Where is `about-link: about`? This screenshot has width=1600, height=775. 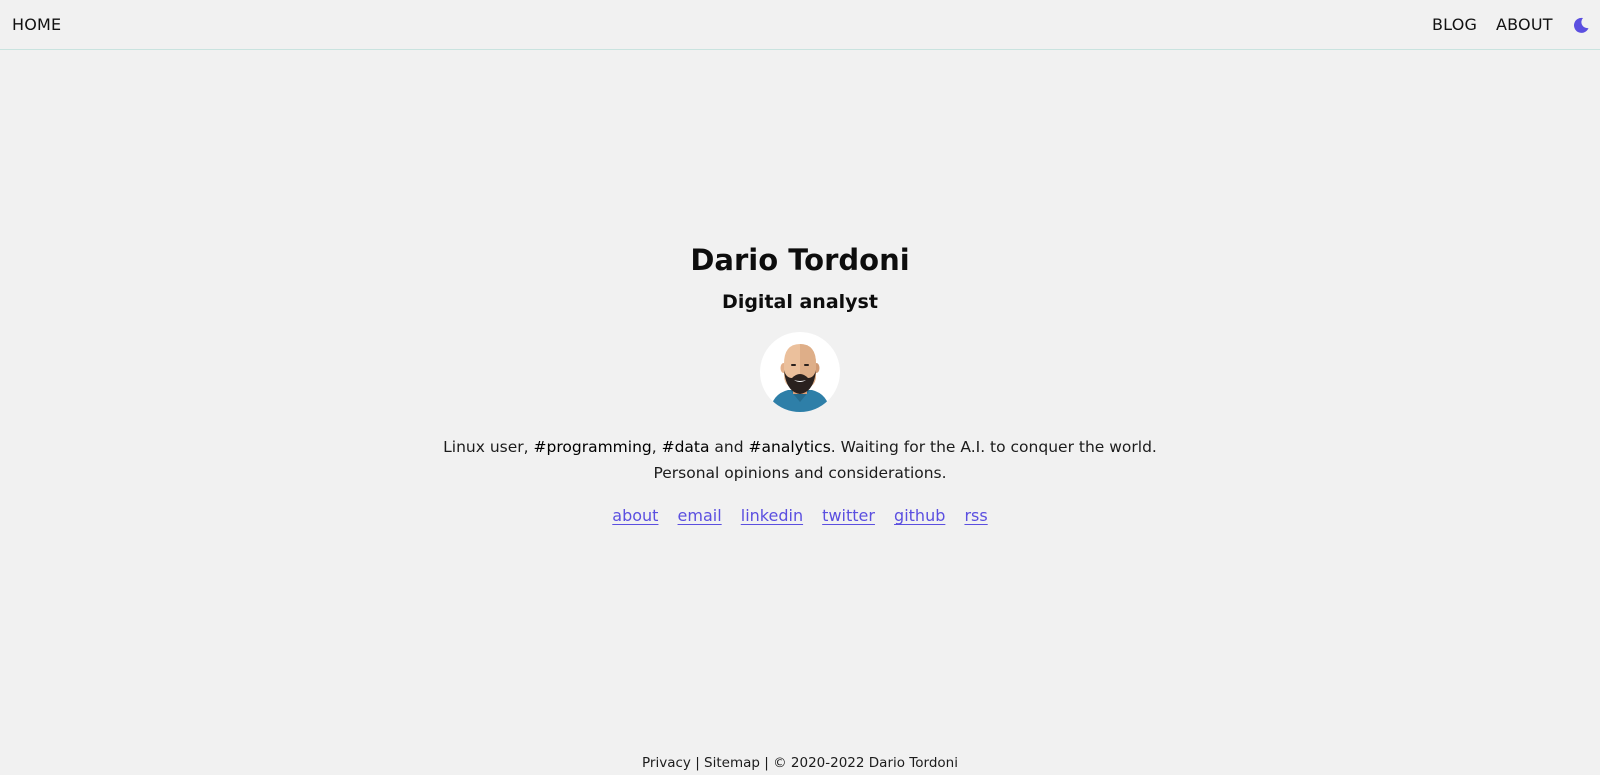
about-link: about is located at coordinates (635, 515).